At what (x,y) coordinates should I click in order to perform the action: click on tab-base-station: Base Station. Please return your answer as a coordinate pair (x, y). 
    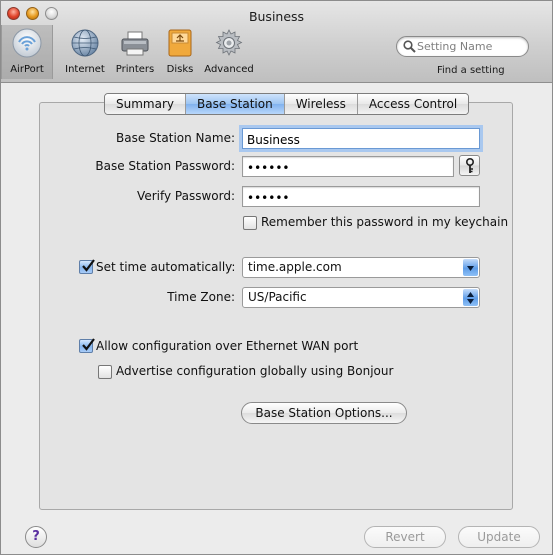
    Looking at the image, I should click on (235, 104).